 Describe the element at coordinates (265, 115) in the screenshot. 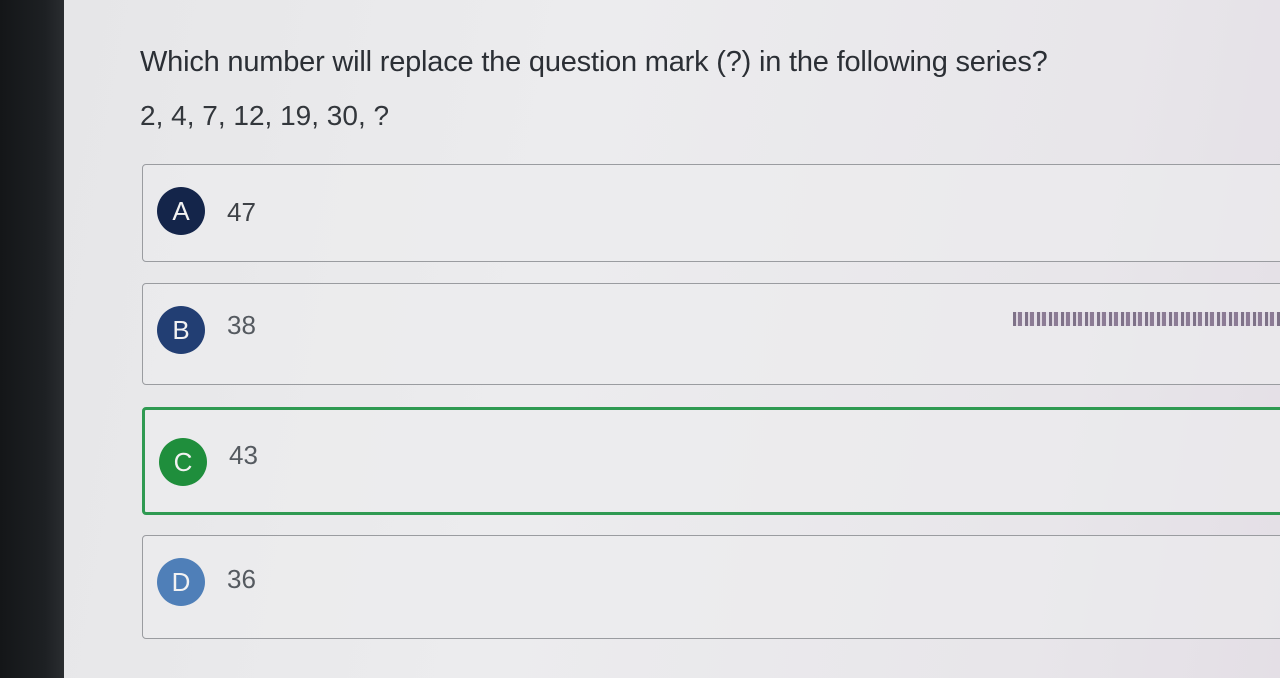

I see `number-series: 2, 4, 7, 12, 19, 30, ?` at that location.